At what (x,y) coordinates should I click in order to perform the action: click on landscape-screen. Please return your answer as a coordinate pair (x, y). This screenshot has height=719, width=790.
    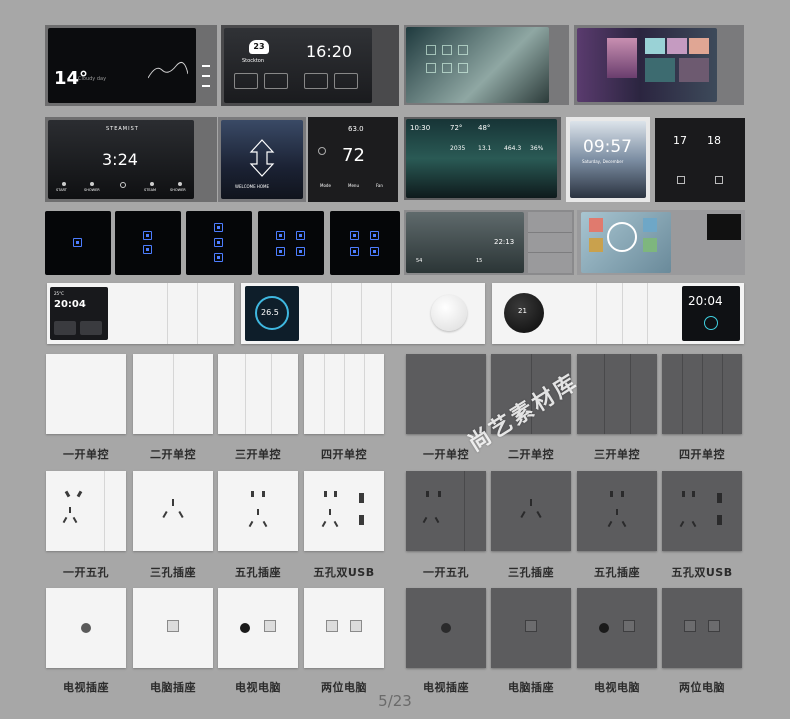
    Looking at the image, I should click on (477, 65).